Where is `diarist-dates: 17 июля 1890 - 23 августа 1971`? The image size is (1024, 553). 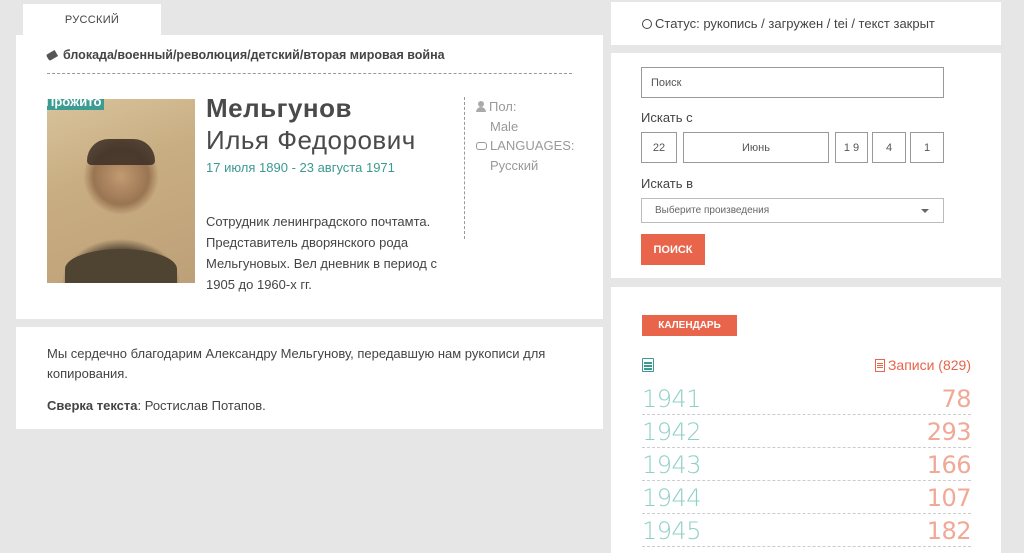
diarist-dates: 17 июля 1890 - 23 августа 1971 is located at coordinates (300, 167).